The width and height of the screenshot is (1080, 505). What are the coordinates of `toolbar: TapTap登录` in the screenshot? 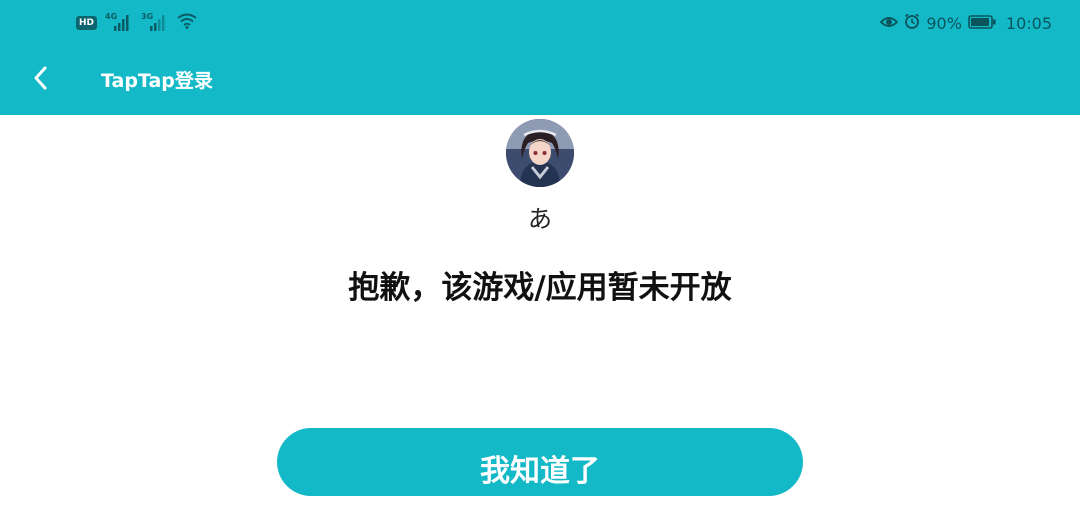 It's located at (540, 80).